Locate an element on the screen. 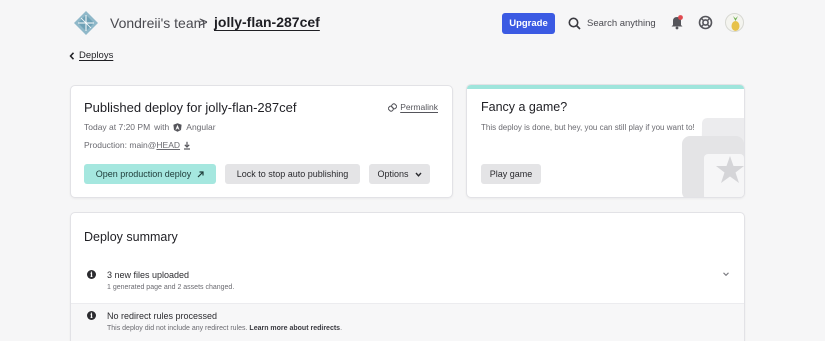  site-name: jolly-flan-287cef is located at coordinates (267, 22).